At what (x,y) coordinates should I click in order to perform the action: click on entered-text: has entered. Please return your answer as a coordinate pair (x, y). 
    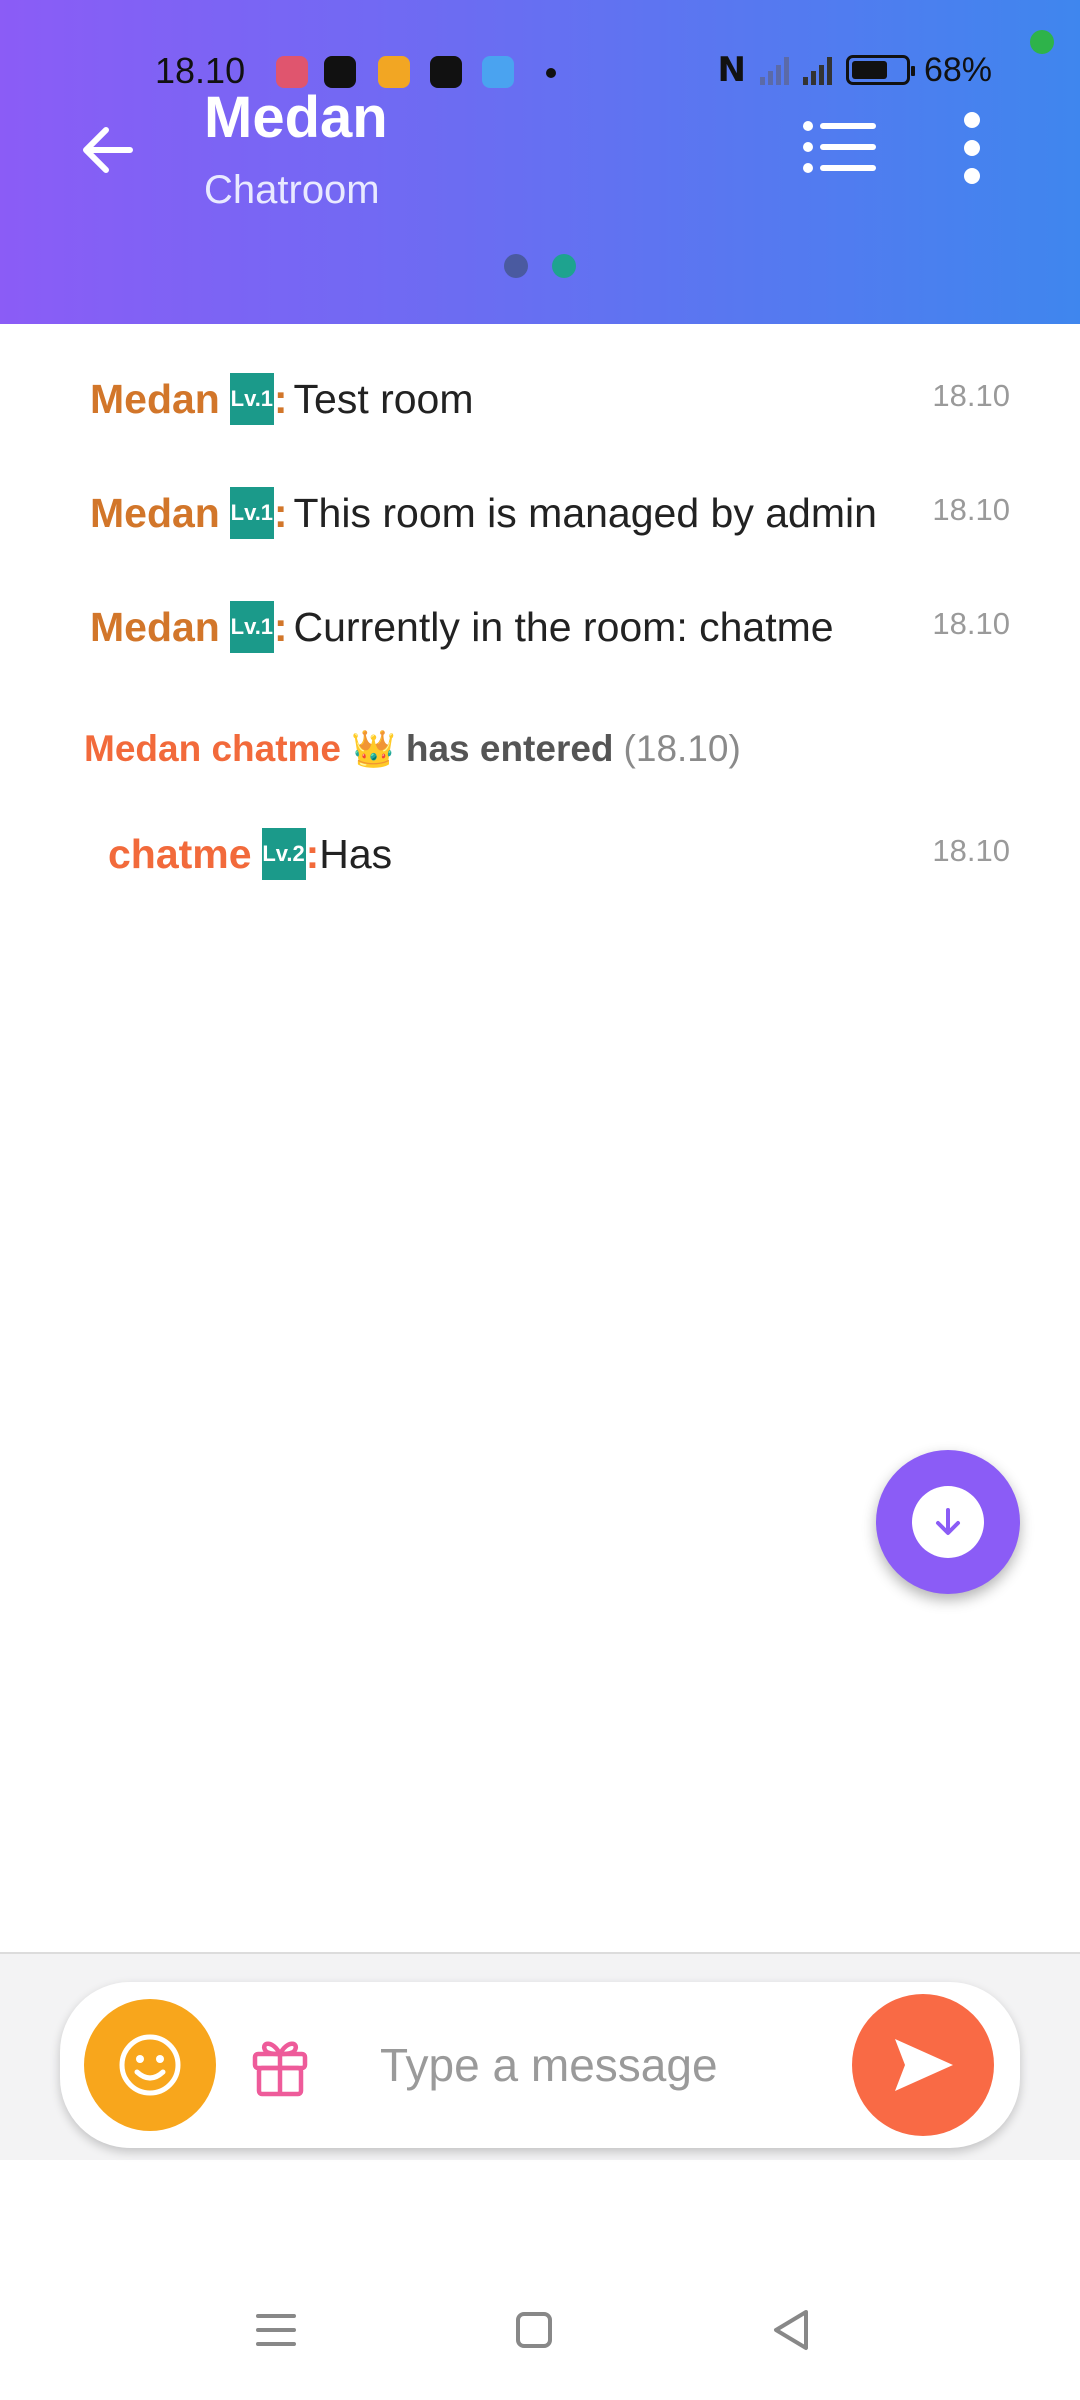
    Looking at the image, I should click on (509, 748).